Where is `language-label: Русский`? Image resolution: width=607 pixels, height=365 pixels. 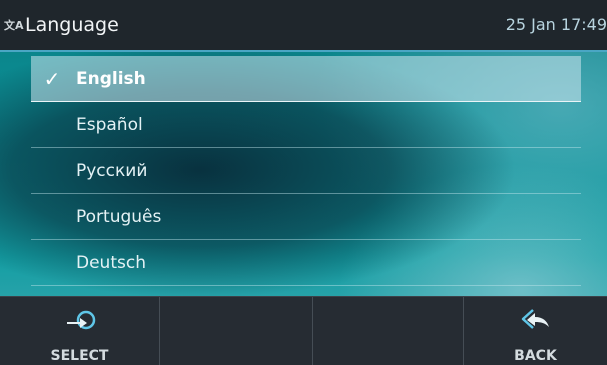
language-label: Русский is located at coordinates (112, 171).